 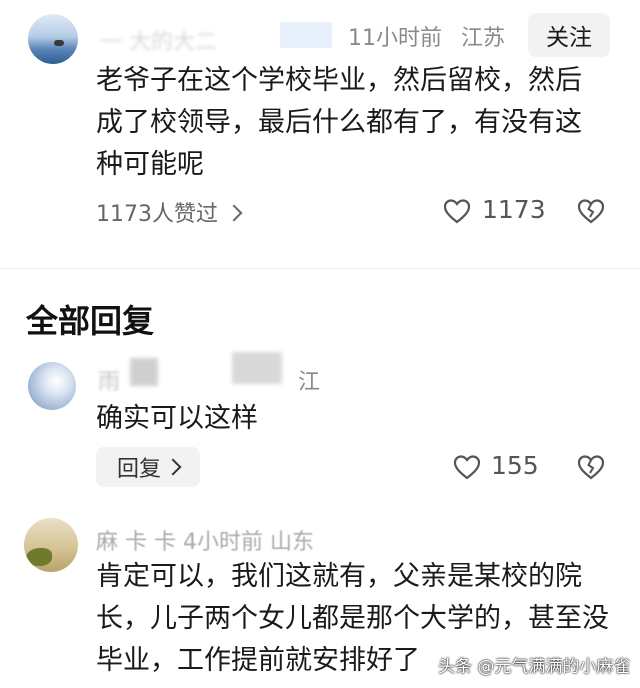 I want to click on follow-button: 关注, so click(x=569, y=35).